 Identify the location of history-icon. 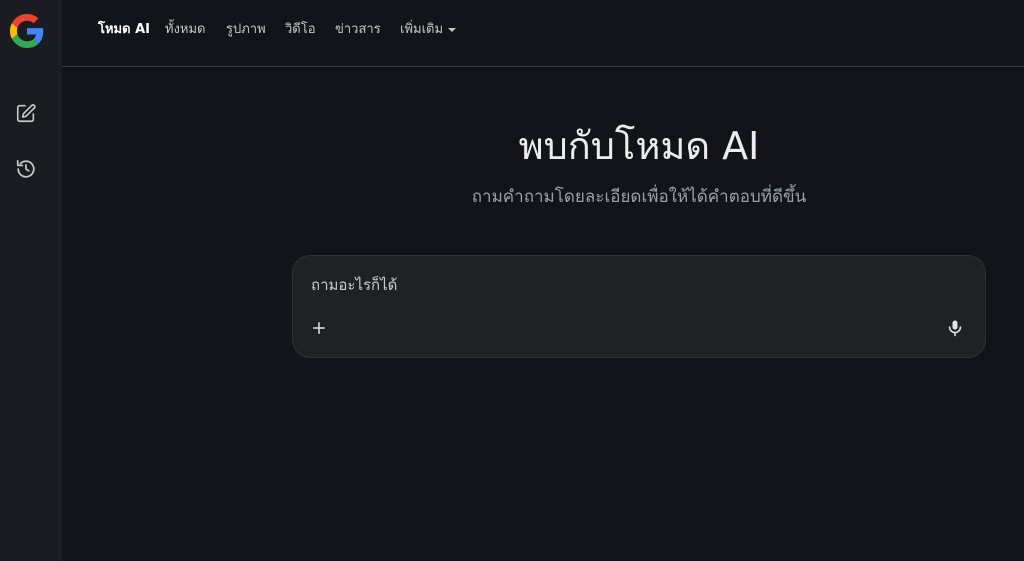
(25, 168).